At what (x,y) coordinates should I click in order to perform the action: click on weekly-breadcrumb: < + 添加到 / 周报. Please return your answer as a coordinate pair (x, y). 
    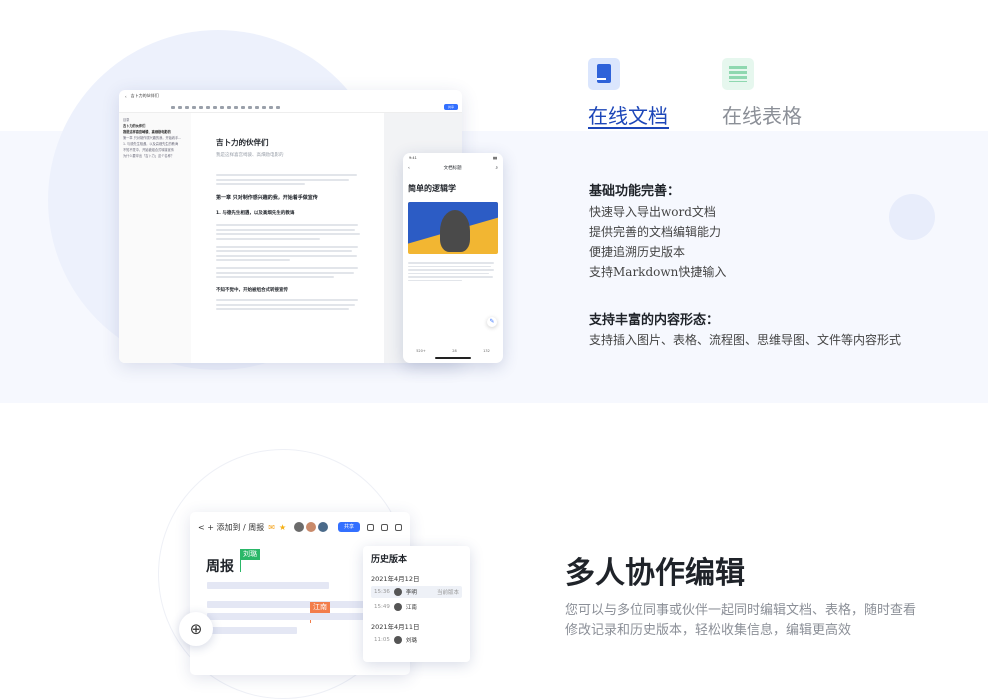
    Looking at the image, I should click on (231, 527).